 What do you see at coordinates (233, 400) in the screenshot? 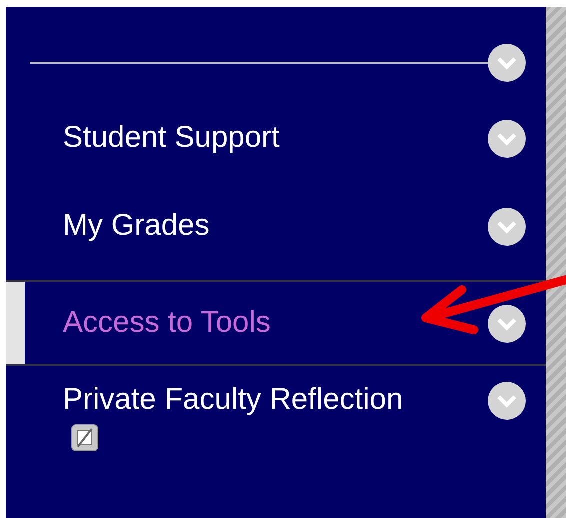
I see `menu-item-label: Private Faculty Reflection` at bounding box center [233, 400].